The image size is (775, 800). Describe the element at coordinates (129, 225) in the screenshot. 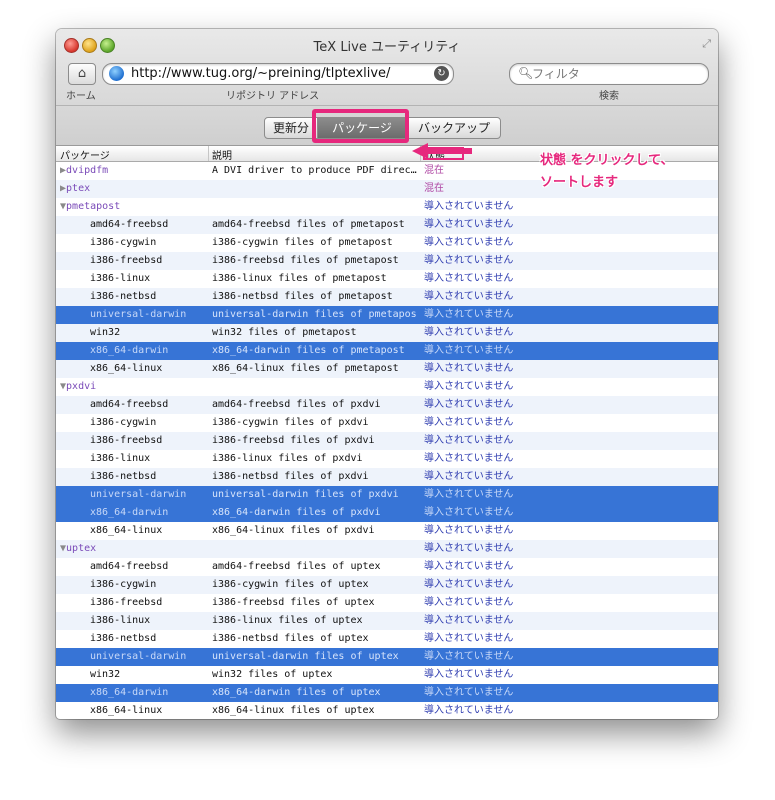

I see `package-name-cell: amd64-freebsd` at that location.